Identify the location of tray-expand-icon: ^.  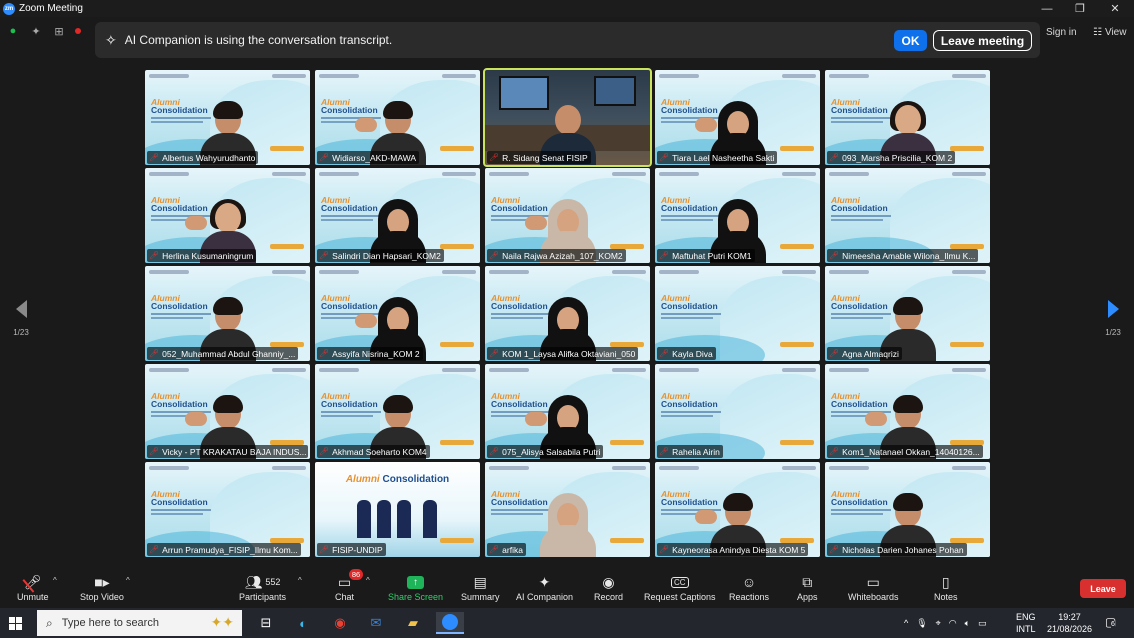
(906, 623).